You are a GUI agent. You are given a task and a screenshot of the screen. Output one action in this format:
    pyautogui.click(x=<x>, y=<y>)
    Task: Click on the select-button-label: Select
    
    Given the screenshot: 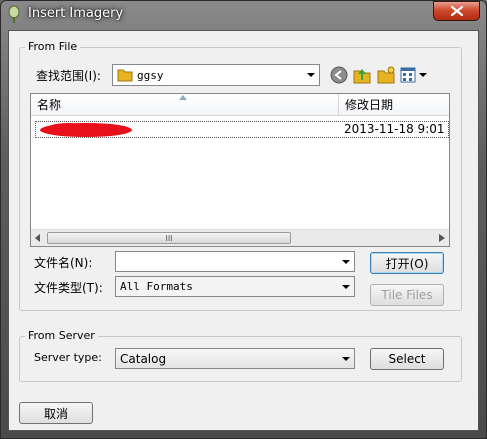 What is the action you would take?
    pyautogui.click(x=407, y=359)
    